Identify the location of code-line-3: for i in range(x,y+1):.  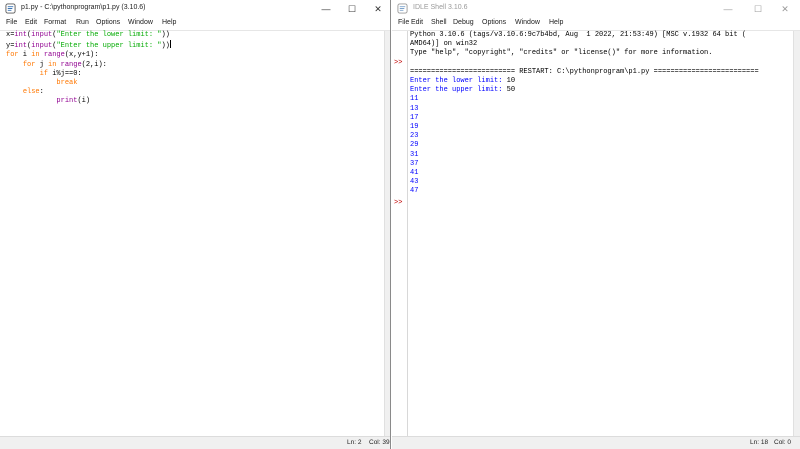
(52, 55).